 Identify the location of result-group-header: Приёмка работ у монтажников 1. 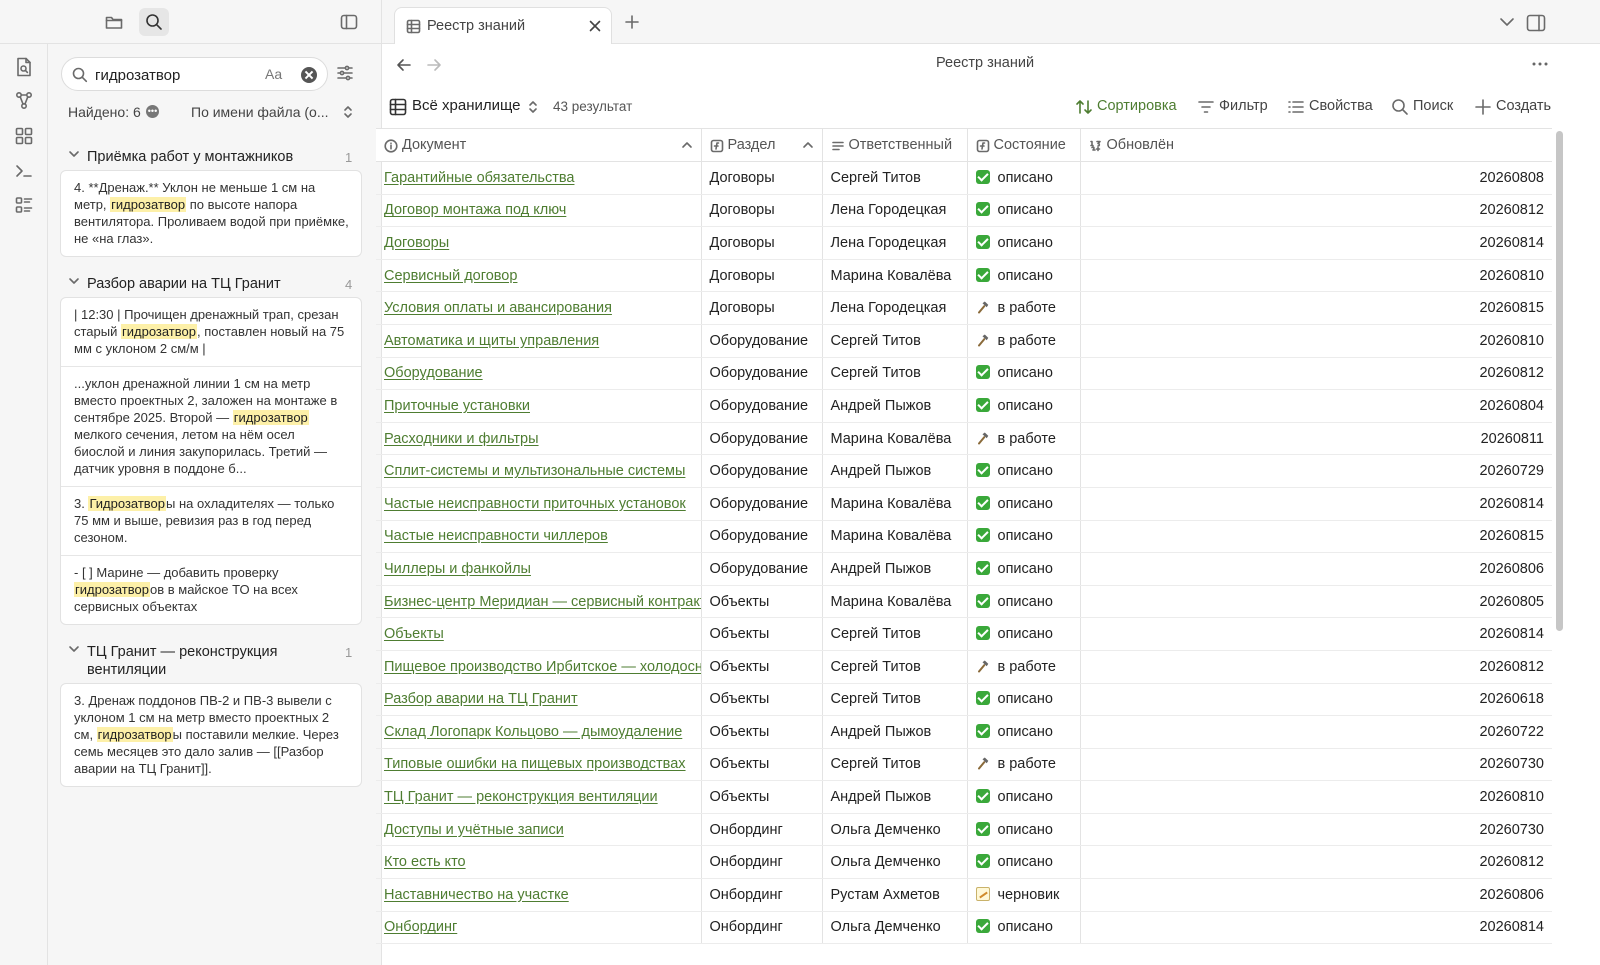
(215, 156).